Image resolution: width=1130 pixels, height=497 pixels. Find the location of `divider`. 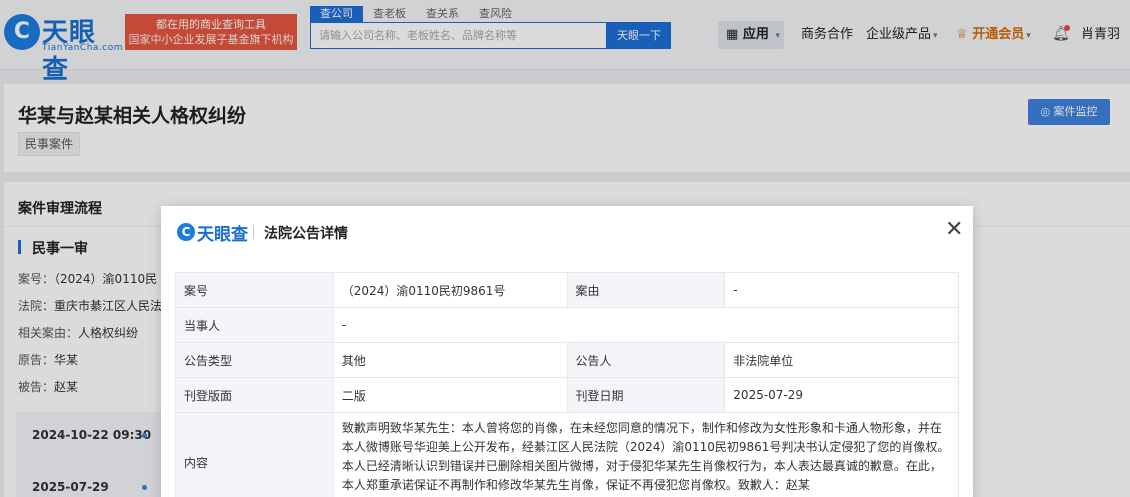

divider is located at coordinates (253, 232).